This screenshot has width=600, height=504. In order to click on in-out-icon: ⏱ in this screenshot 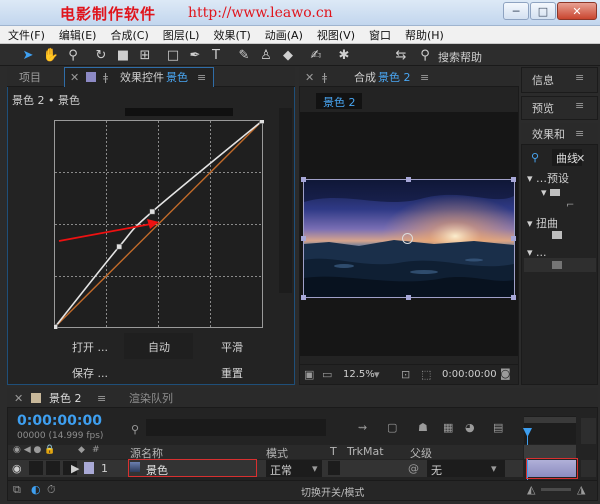, I will do `click(51, 490)`.